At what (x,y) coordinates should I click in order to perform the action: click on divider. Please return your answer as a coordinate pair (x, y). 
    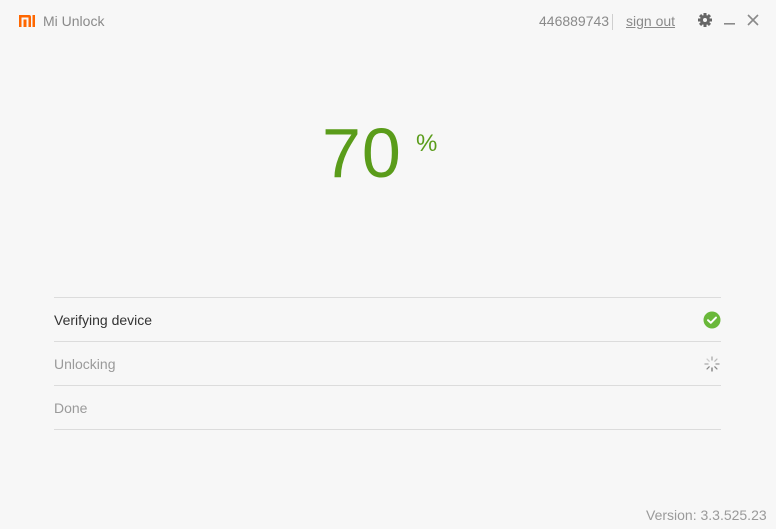
    Looking at the image, I should click on (612, 22).